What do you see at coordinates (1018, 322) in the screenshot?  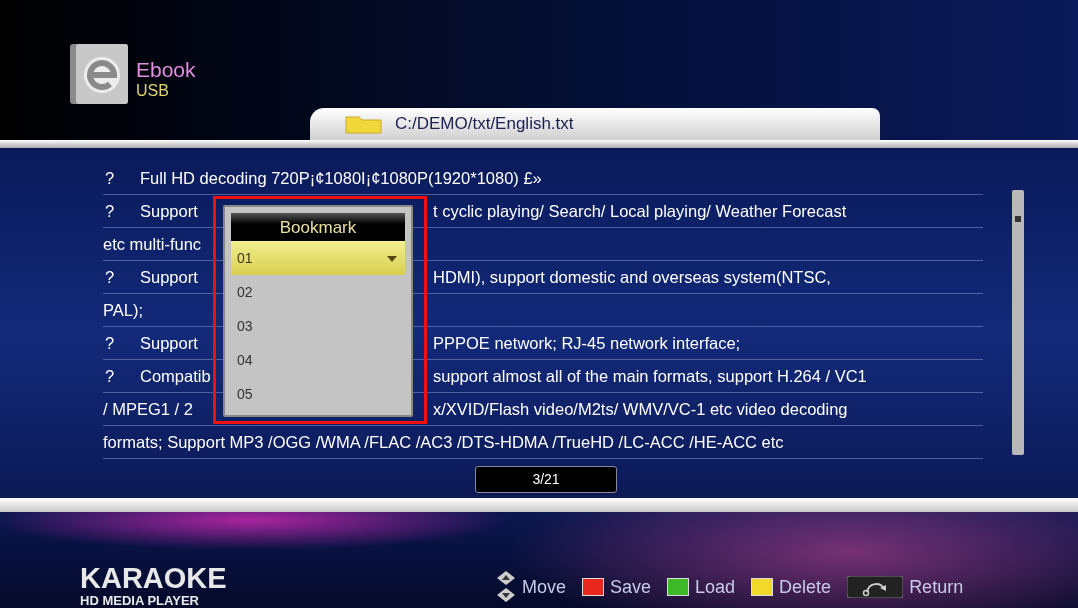 I see `scrollbar` at bounding box center [1018, 322].